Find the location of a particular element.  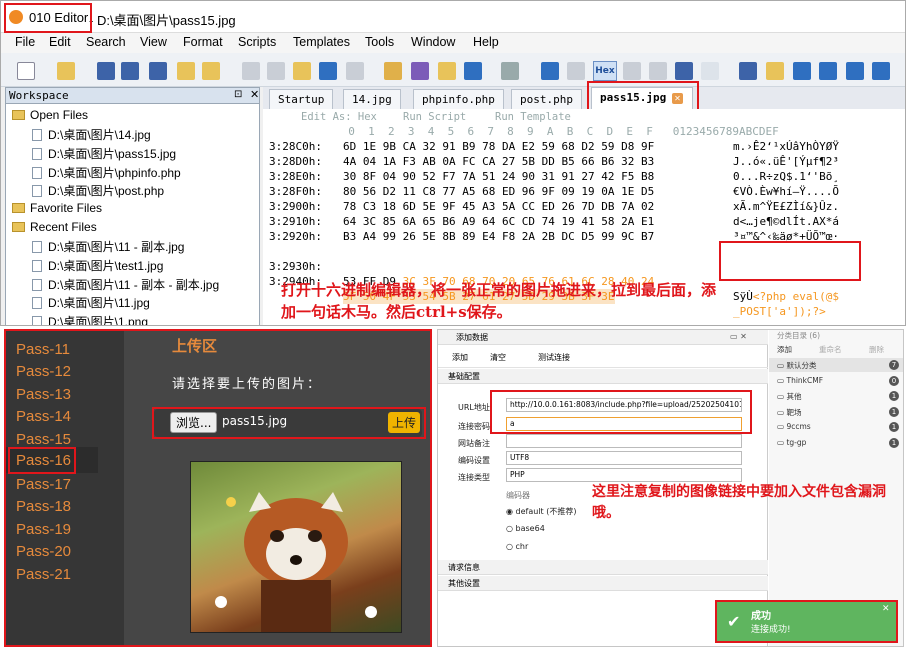

new-file-icon is located at coordinates (26, 71).